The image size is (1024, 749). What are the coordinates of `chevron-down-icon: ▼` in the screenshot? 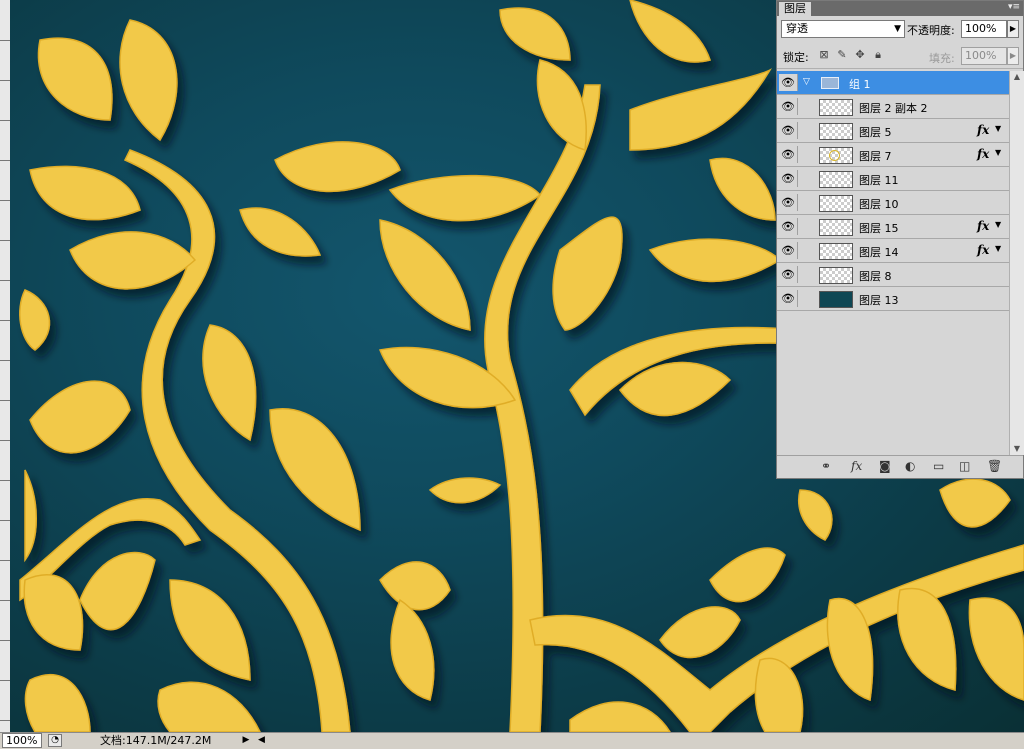 It's located at (897, 29).